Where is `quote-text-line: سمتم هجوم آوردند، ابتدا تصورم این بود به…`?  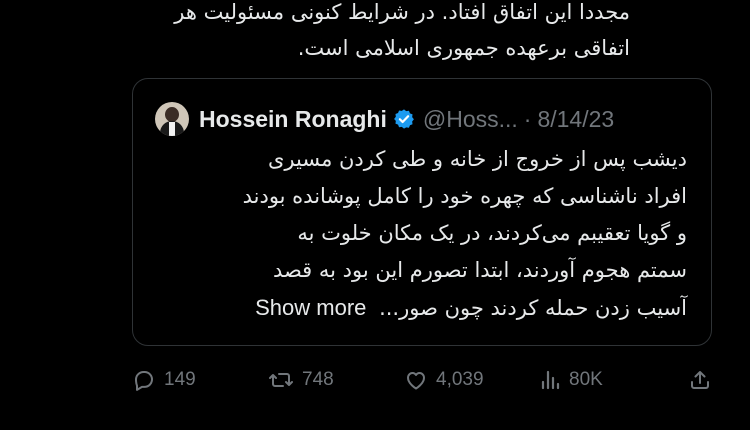 quote-text-line: سمتم هجوم آوردند، ابتدا تصورم این بود به… is located at coordinates (479, 270).